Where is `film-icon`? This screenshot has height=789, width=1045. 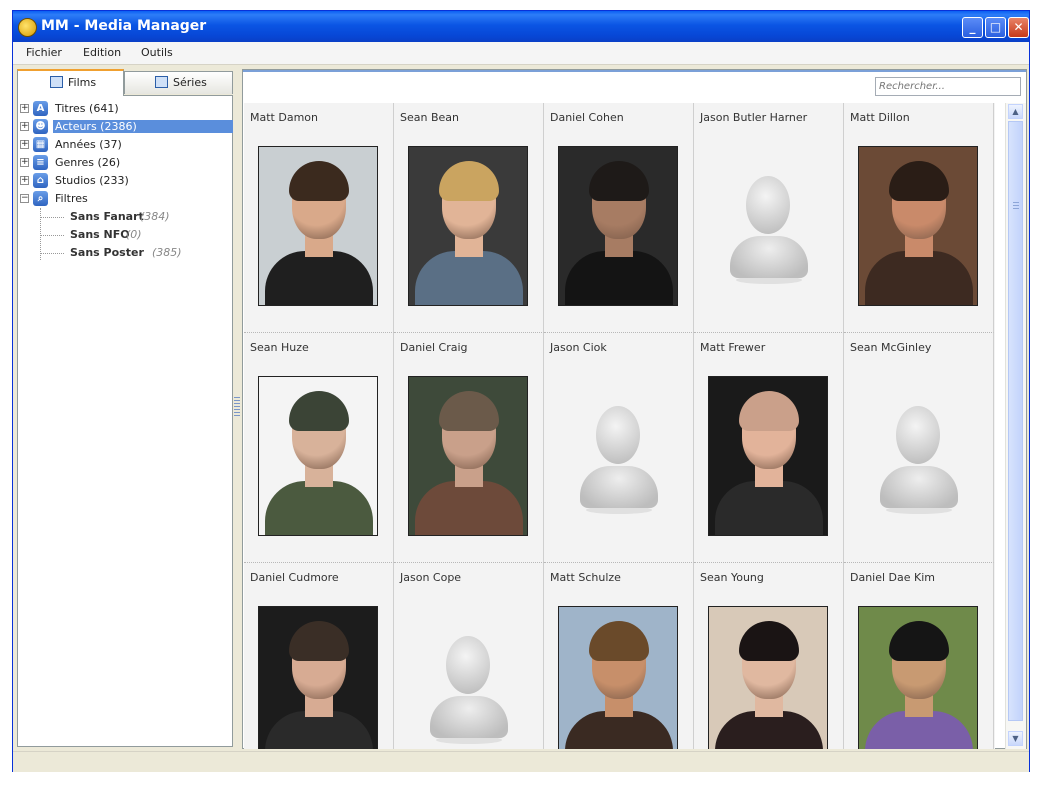
film-icon is located at coordinates (56, 82).